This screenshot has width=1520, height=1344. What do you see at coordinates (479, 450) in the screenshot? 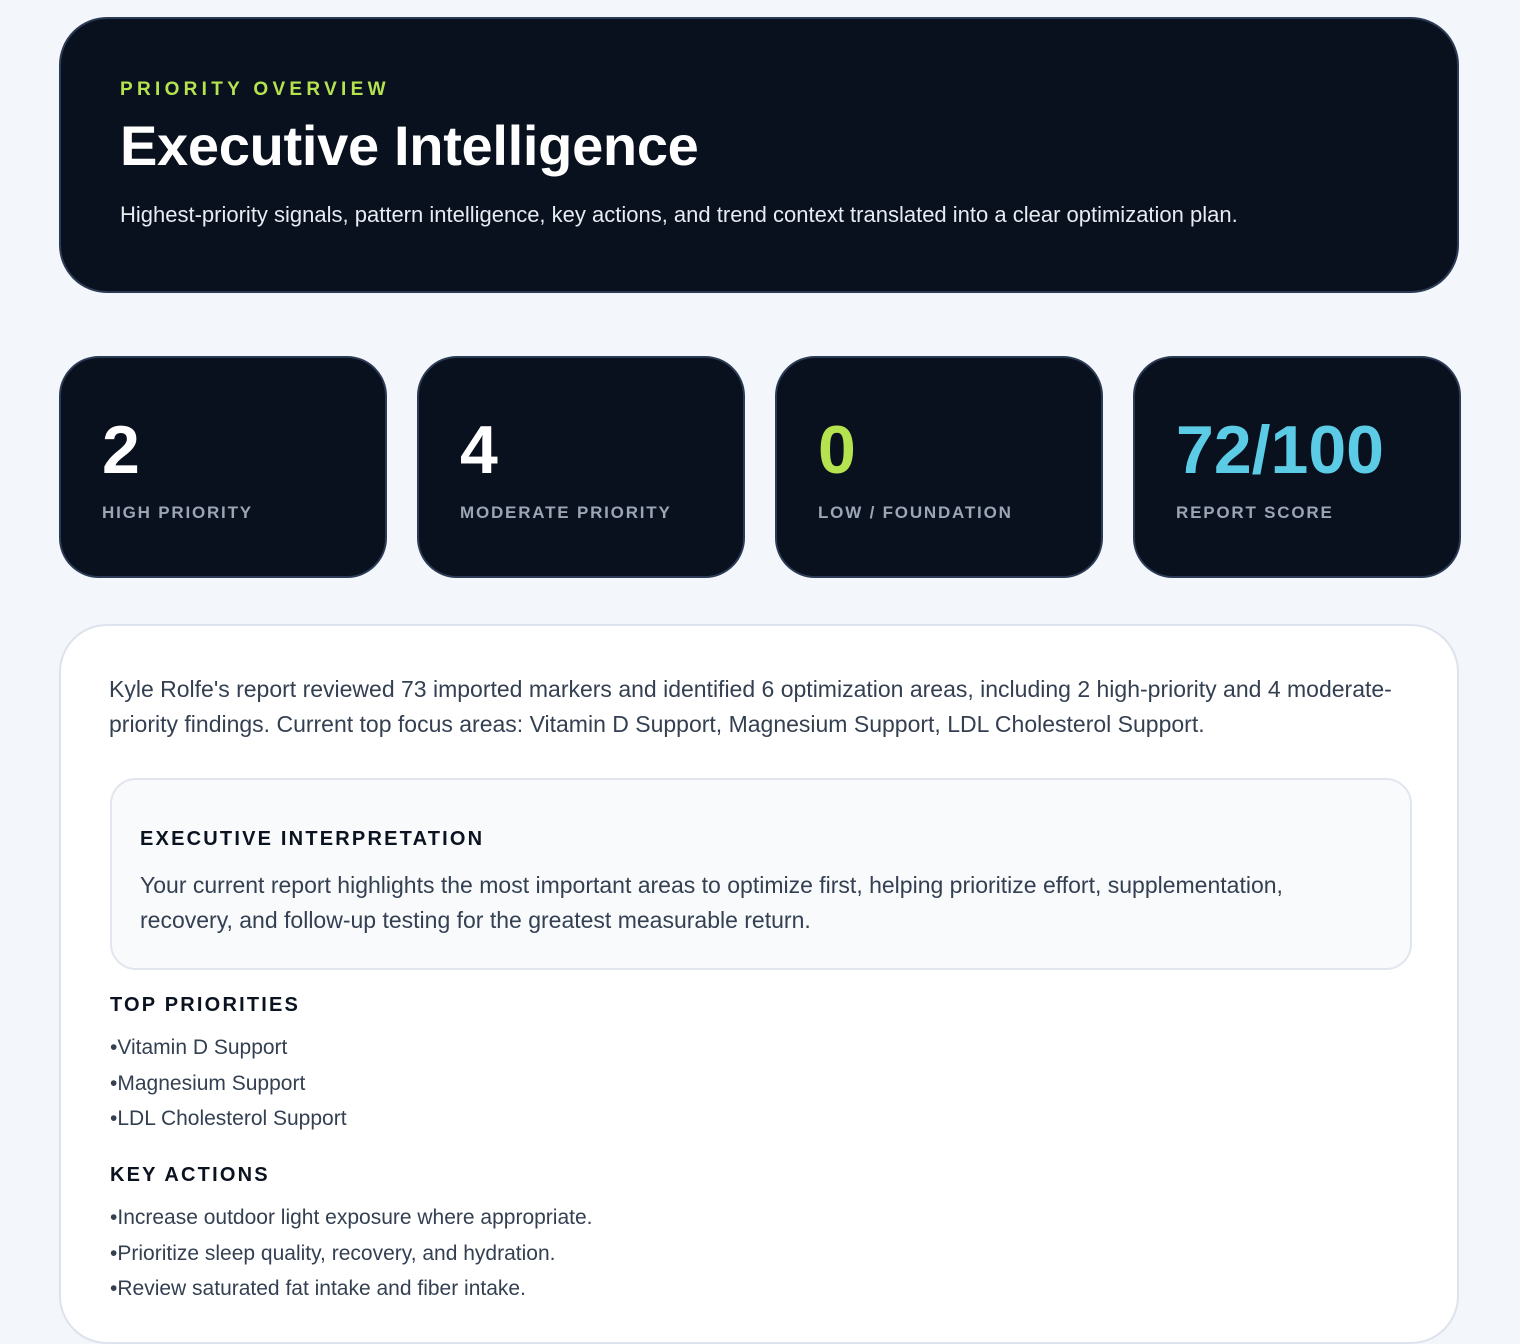
I see `stat-value-moderate-priority: 4` at bounding box center [479, 450].